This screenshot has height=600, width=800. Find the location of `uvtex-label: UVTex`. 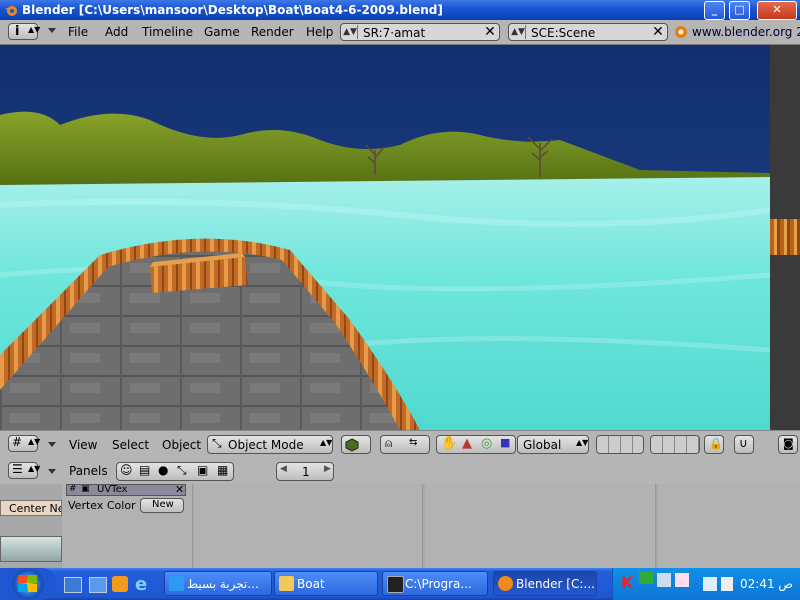

uvtex-label: UVTex is located at coordinates (112, 489).